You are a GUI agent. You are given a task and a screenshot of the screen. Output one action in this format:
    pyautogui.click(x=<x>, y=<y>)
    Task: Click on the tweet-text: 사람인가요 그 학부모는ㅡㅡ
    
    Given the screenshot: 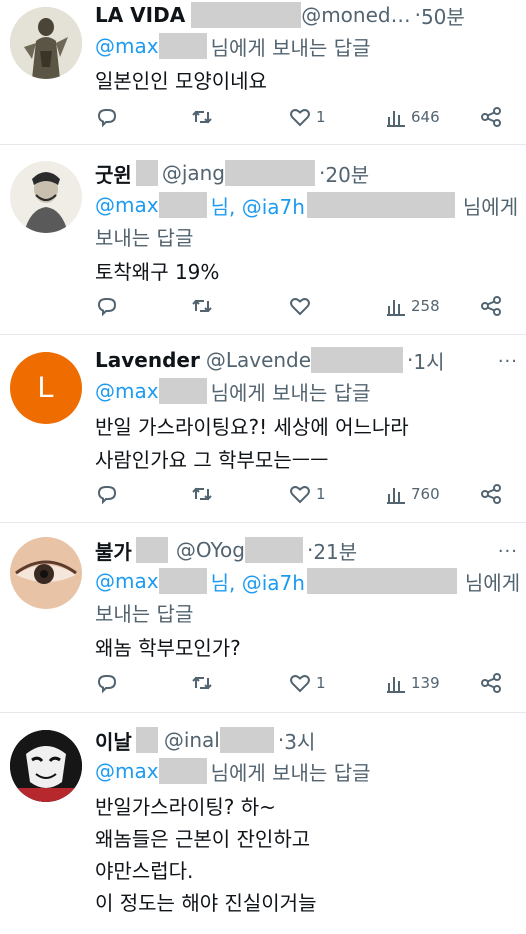 What is the action you would take?
    pyautogui.click(x=212, y=458)
    